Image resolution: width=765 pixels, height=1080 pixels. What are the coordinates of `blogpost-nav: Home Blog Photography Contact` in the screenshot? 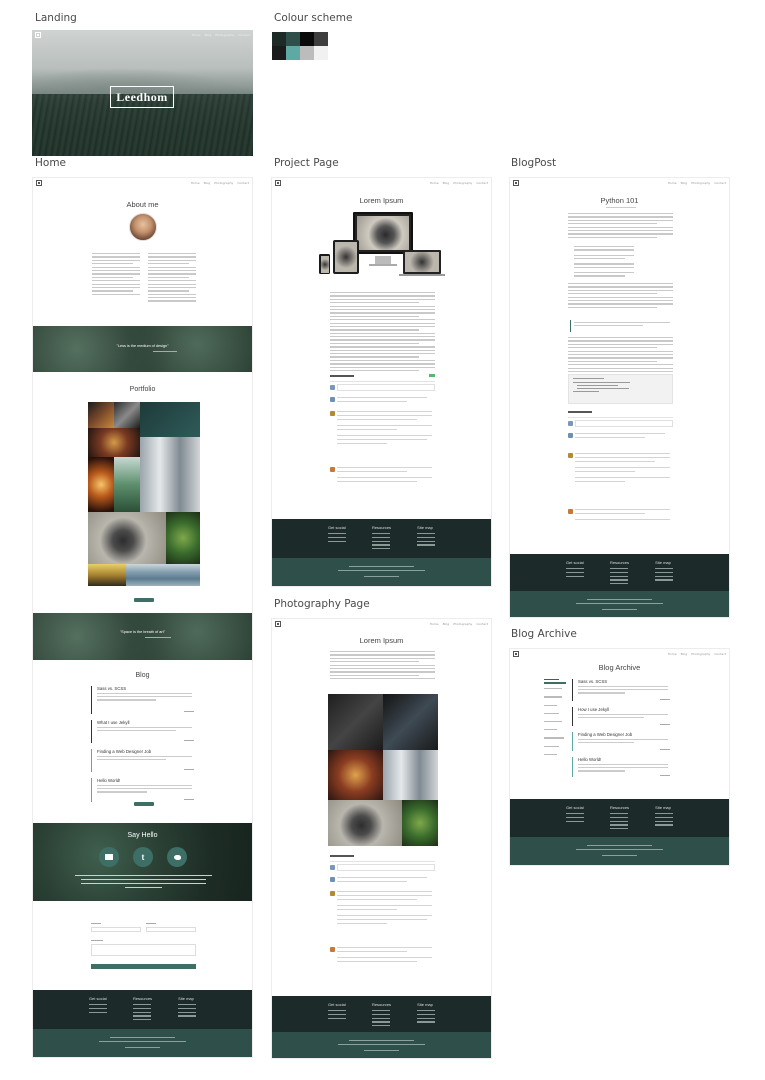 It's located at (619, 183).